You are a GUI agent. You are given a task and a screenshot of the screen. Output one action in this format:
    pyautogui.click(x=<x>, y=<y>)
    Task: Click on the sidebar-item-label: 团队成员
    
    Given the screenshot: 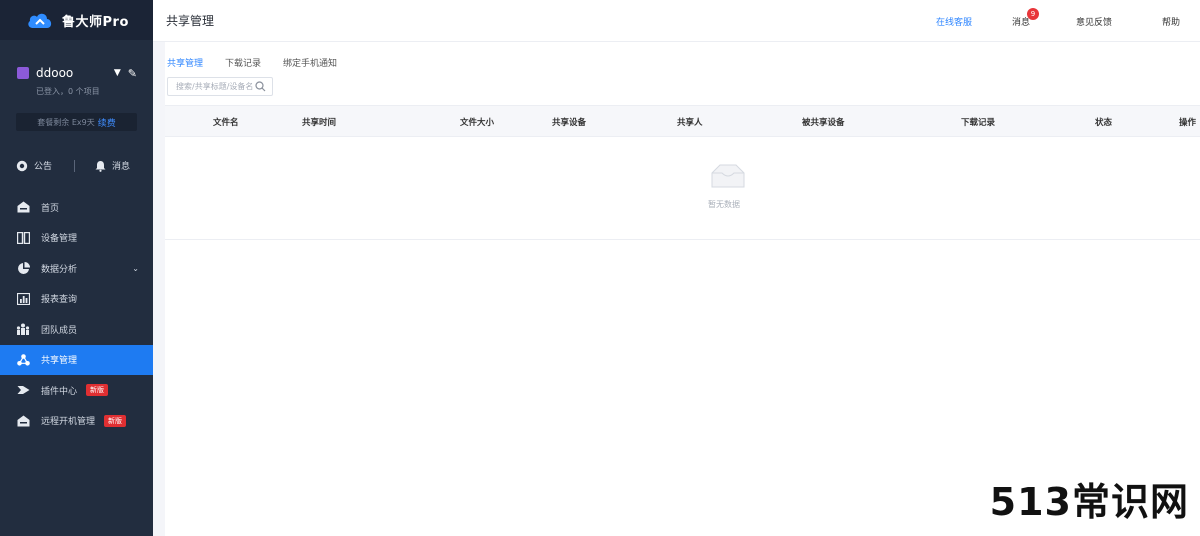 What is the action you would take?
    pyautogui.click(x=59, y=330)
    